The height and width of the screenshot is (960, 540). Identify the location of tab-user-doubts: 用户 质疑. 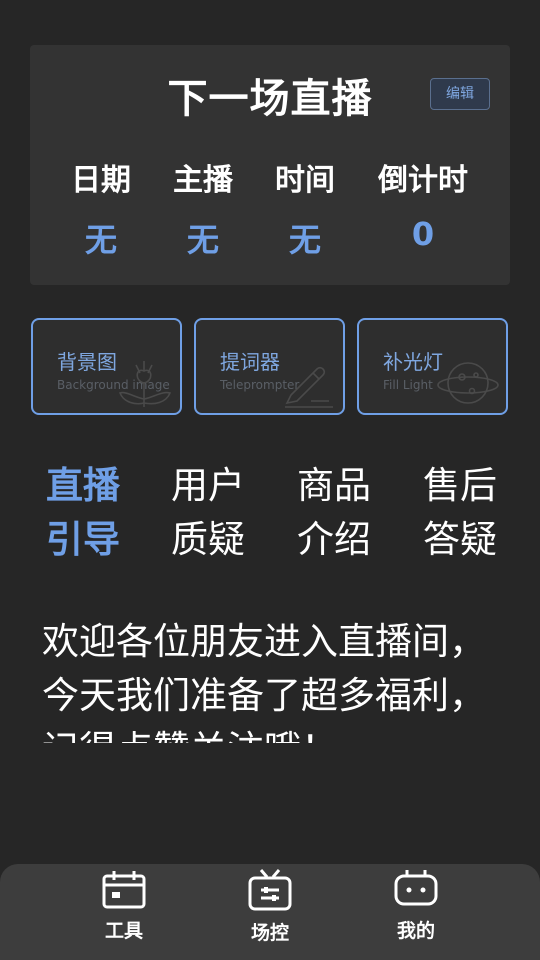
(226, 513).